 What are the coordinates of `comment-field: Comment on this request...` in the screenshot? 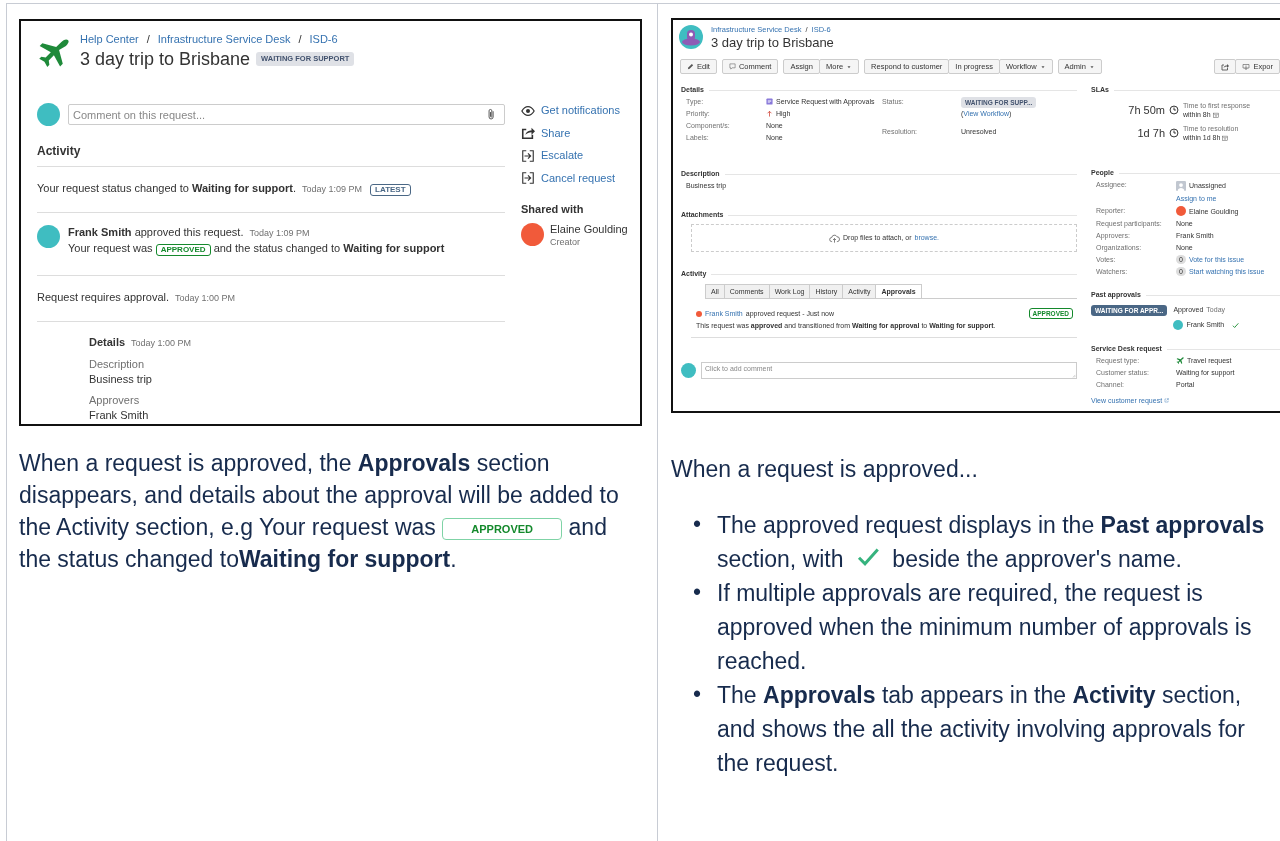 It's located at (286, 114).